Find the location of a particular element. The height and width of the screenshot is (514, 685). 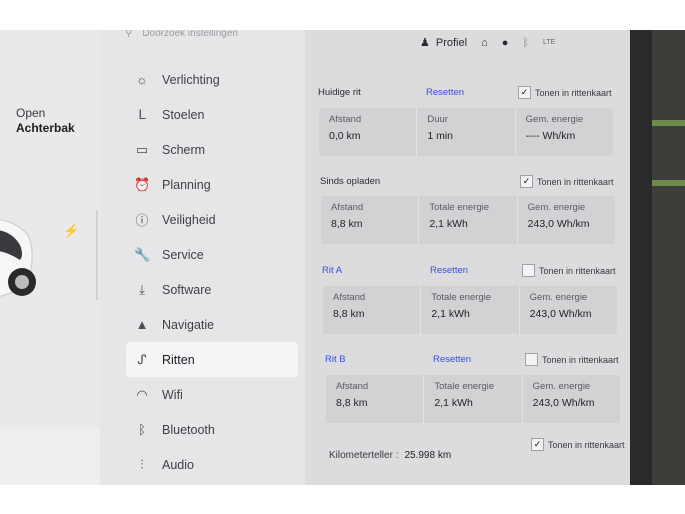

settings-search: ⚲ Doorzoek instellingen is located at coordinates (181, 34).